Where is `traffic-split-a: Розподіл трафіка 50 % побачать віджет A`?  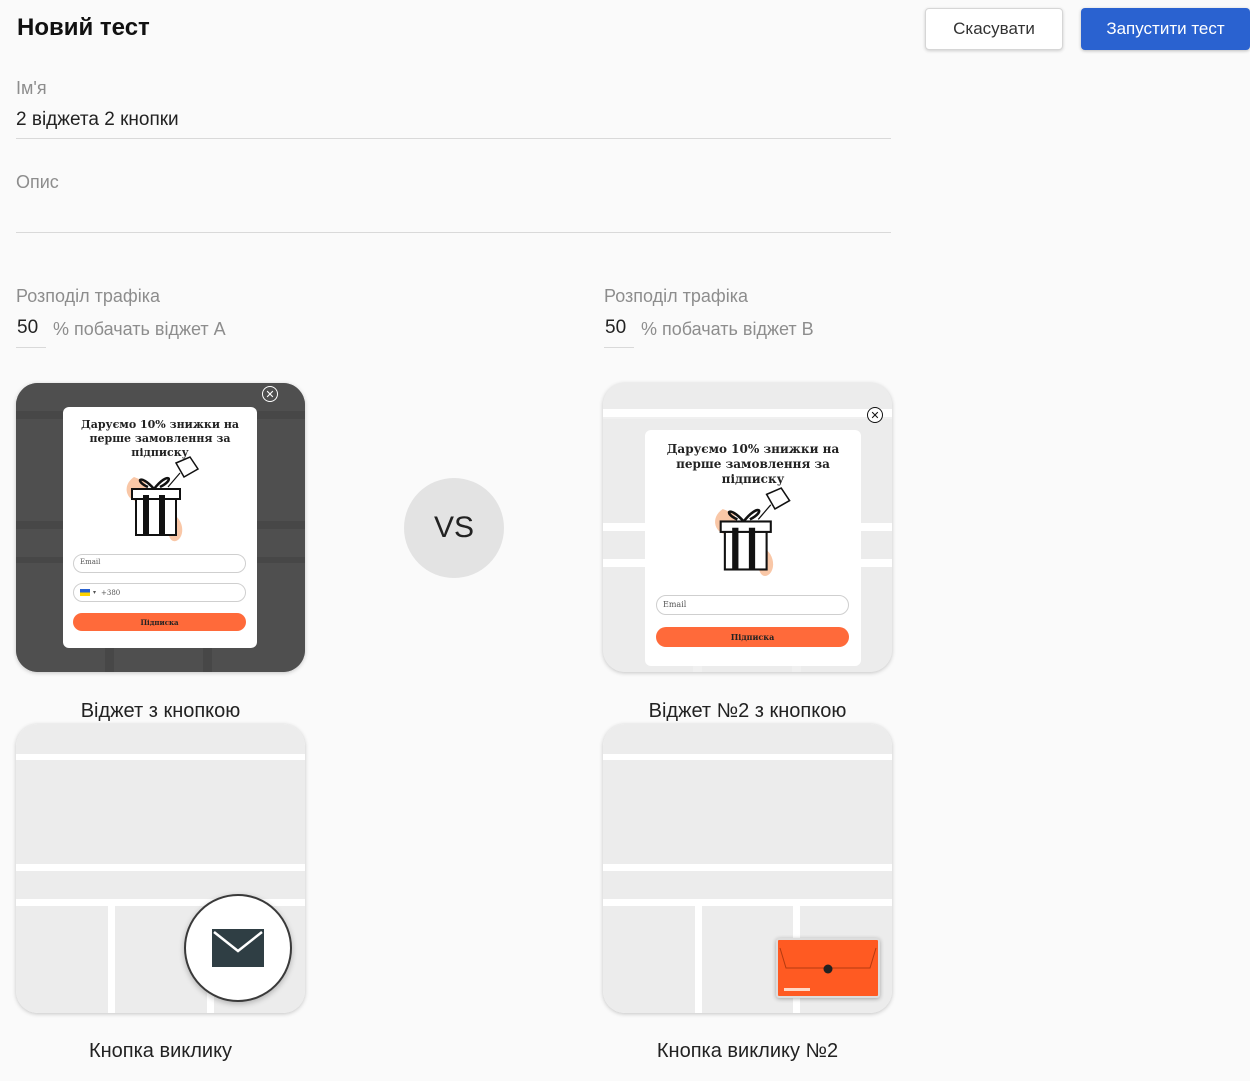
traffic-split-a: Розподіл трафіка 50 % побачать віджет A is located at coordinates (121, 317).